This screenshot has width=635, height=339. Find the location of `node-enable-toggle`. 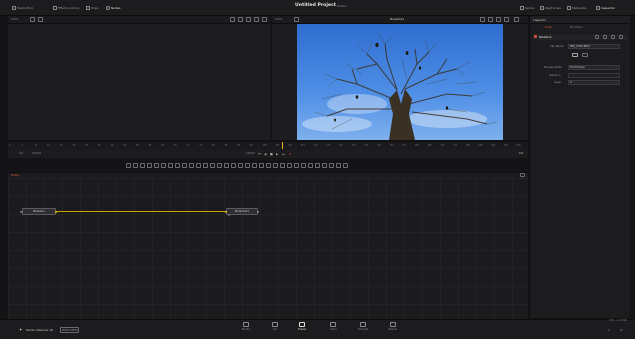

node-enable-toggle is located at coordinates (535, 36).